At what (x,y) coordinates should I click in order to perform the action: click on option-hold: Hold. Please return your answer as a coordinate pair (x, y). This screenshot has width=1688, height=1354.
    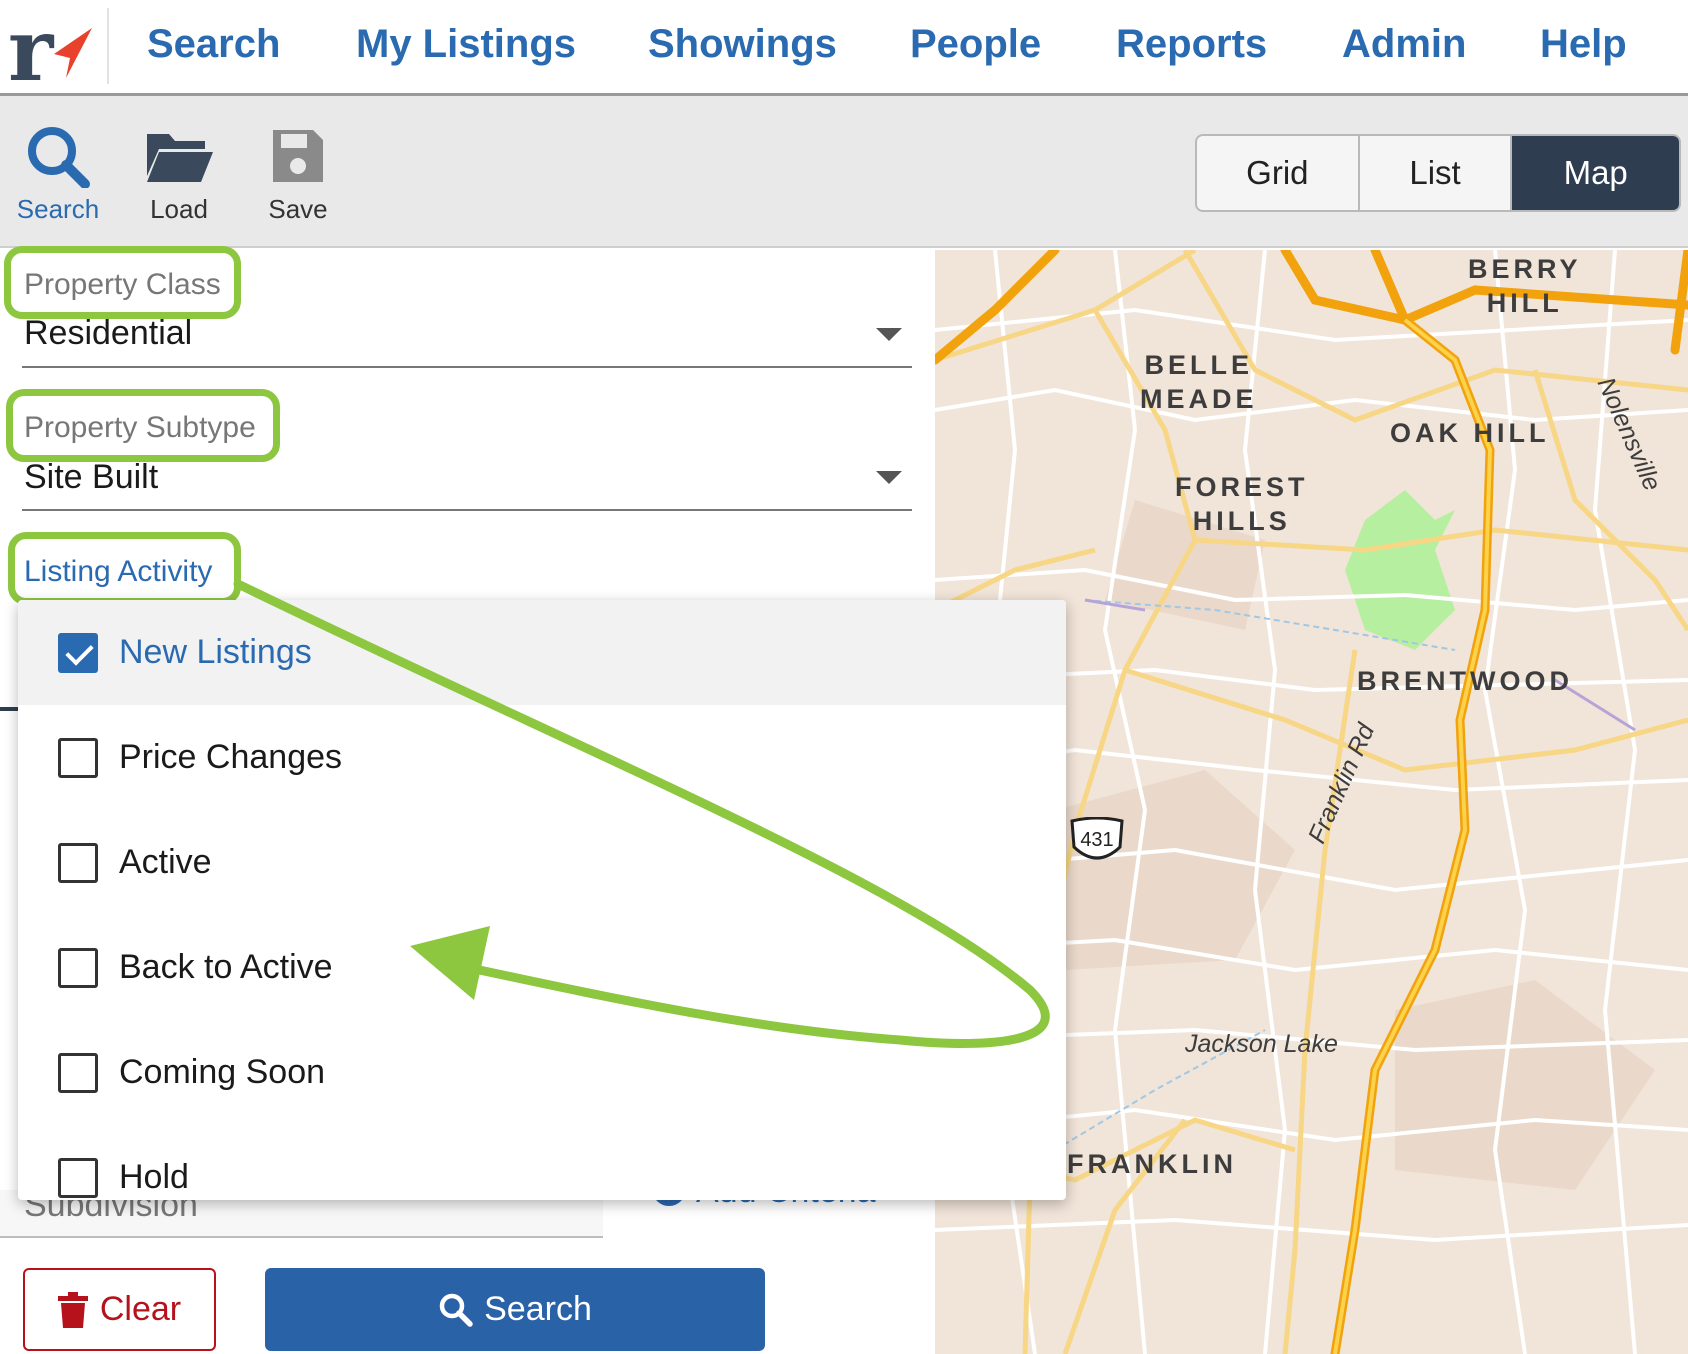
    Looking at the image, I should click on (542, 1162).